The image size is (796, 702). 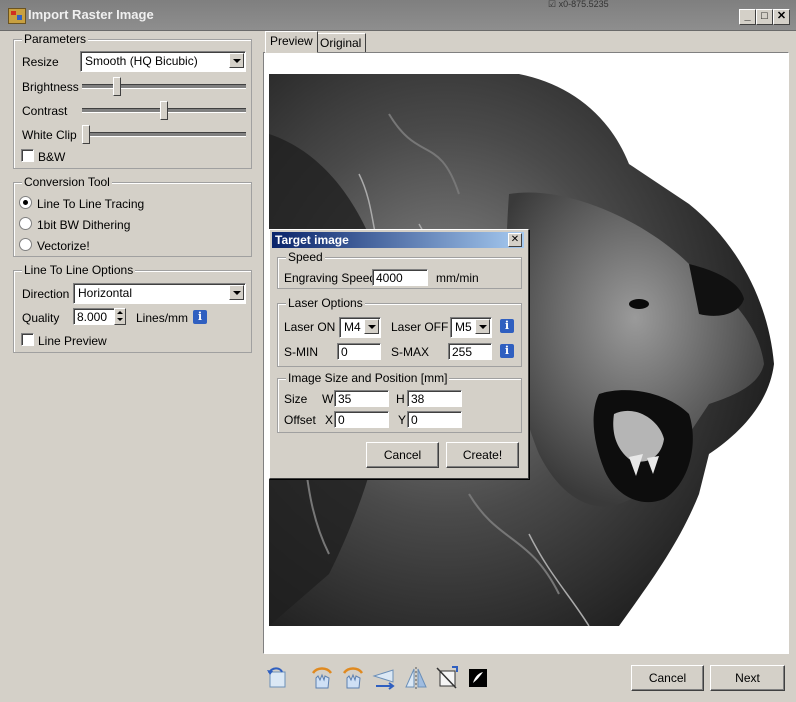 I want to click on offset-x-input: 0, so click(x=361, y=419).